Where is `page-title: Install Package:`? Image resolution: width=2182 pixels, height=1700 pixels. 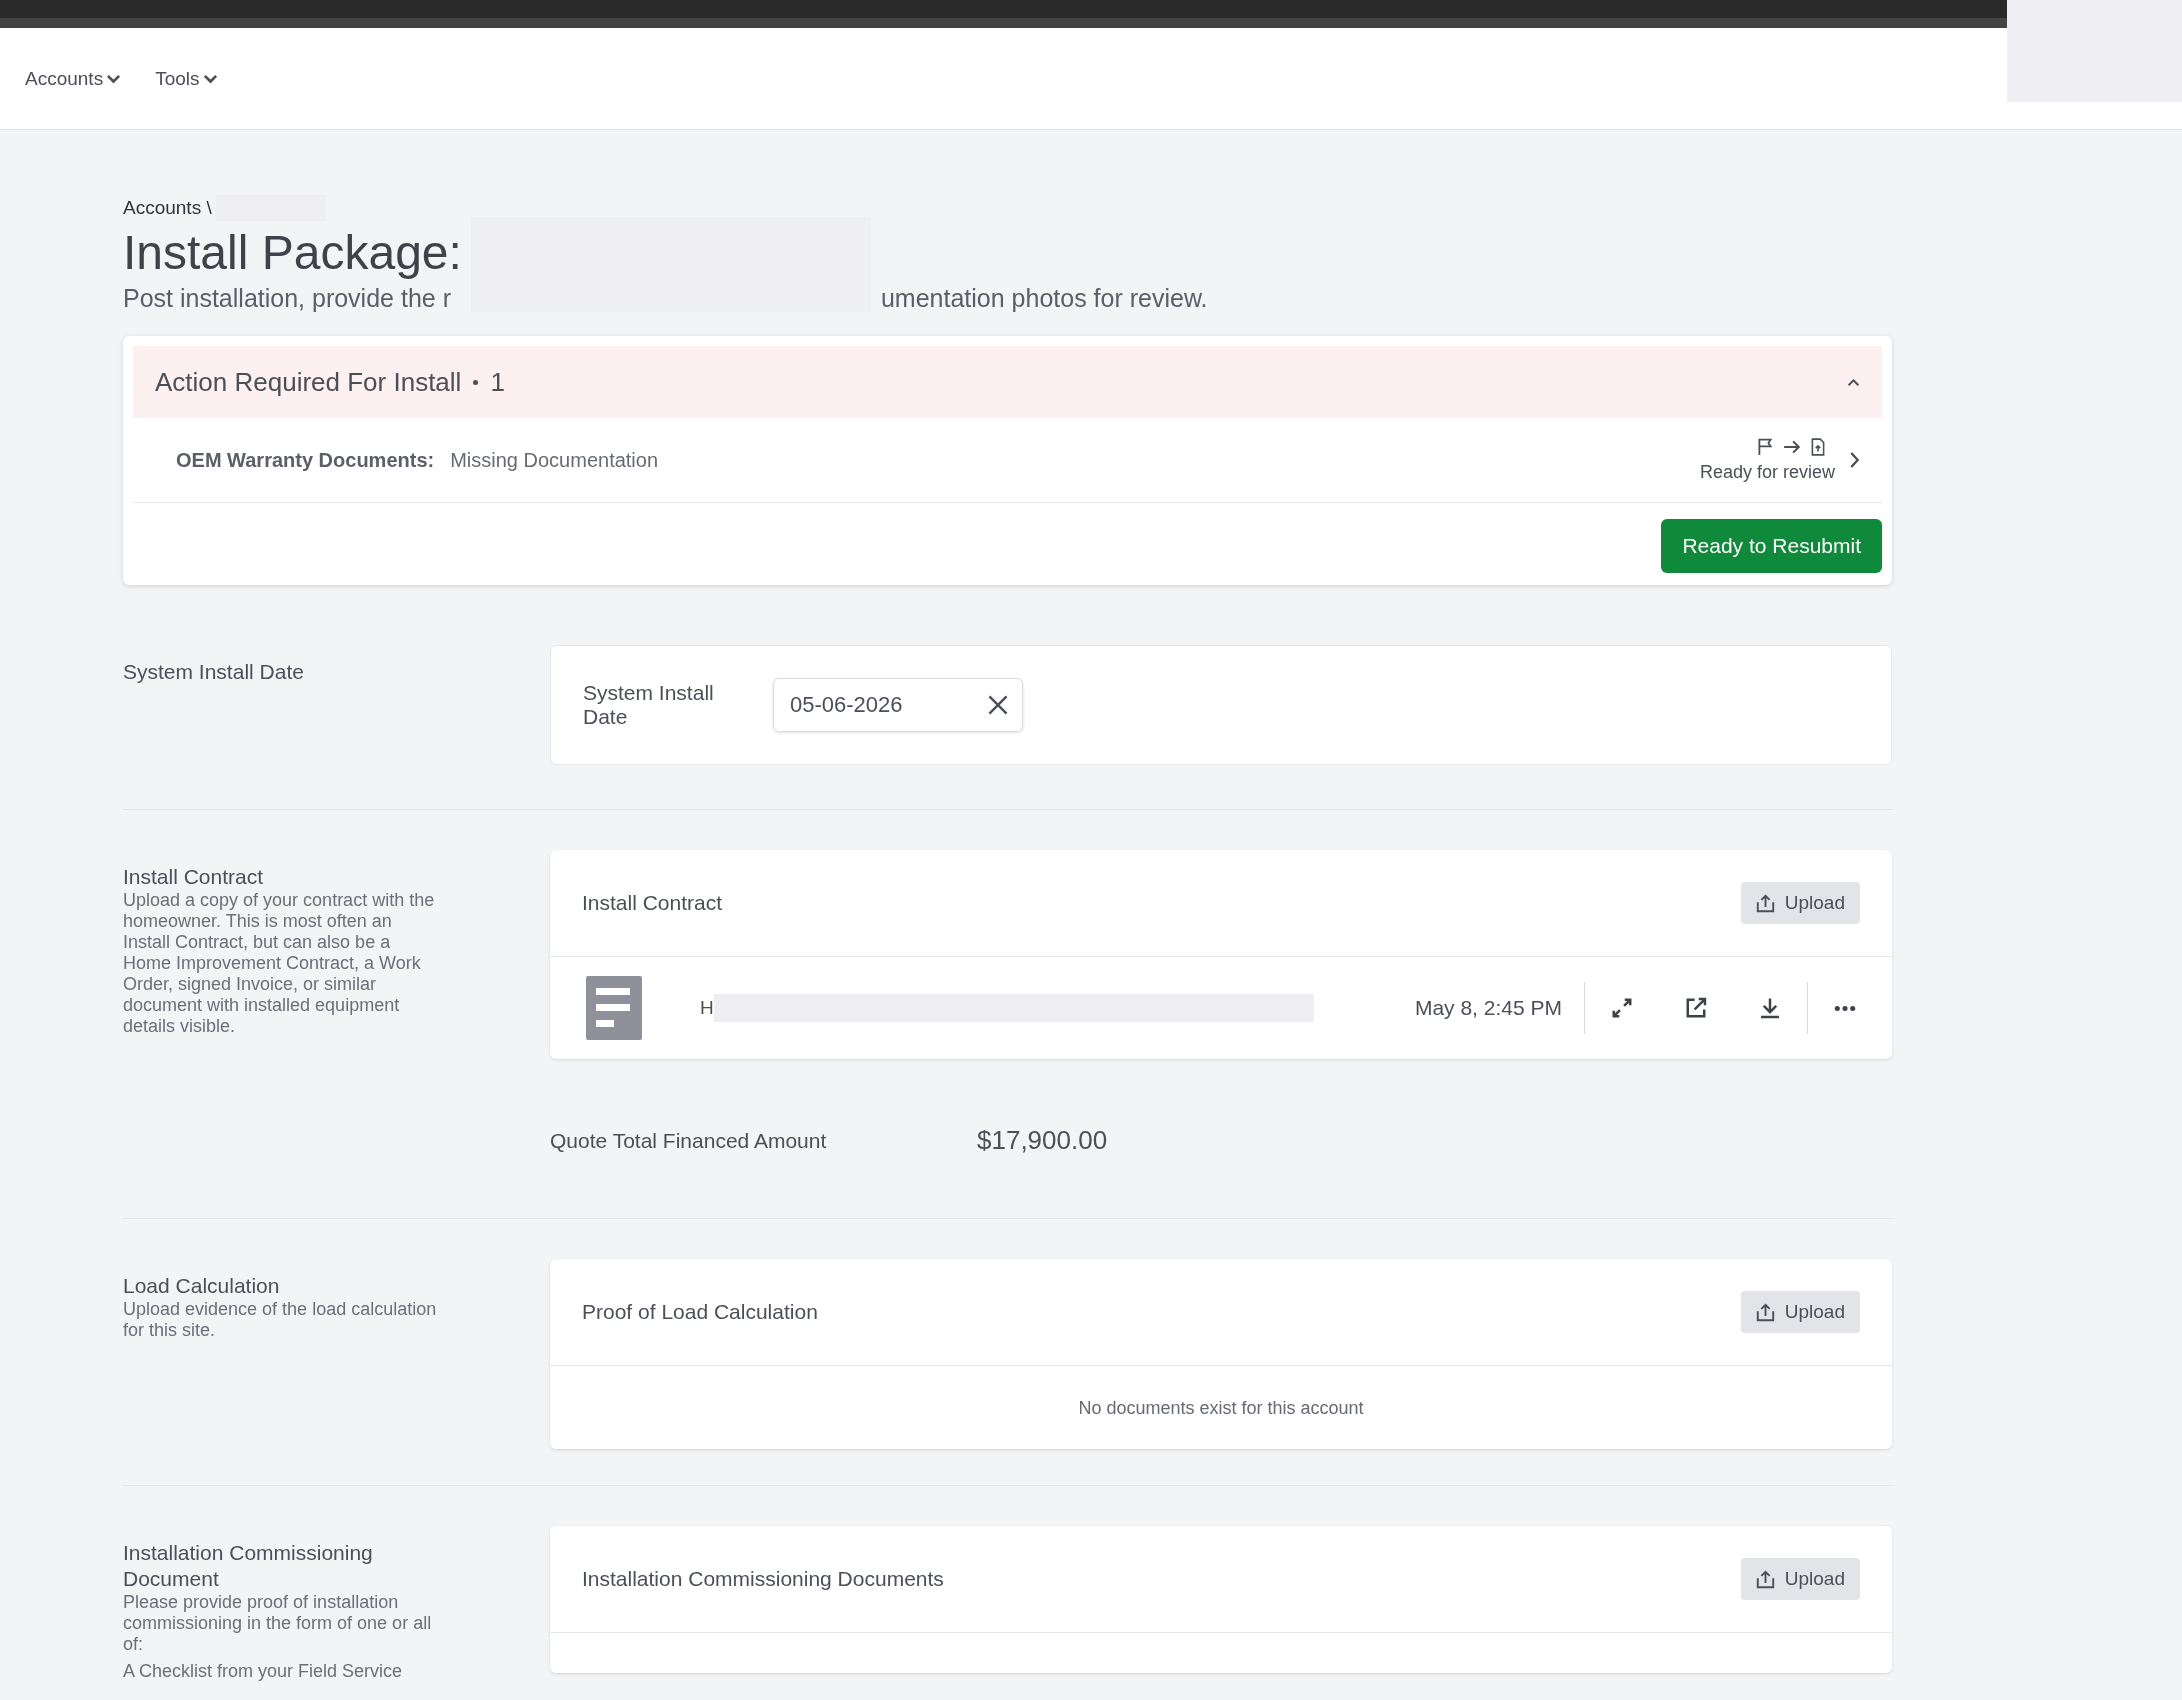
page-title: Install Package: is located at coordinates (292, 253).